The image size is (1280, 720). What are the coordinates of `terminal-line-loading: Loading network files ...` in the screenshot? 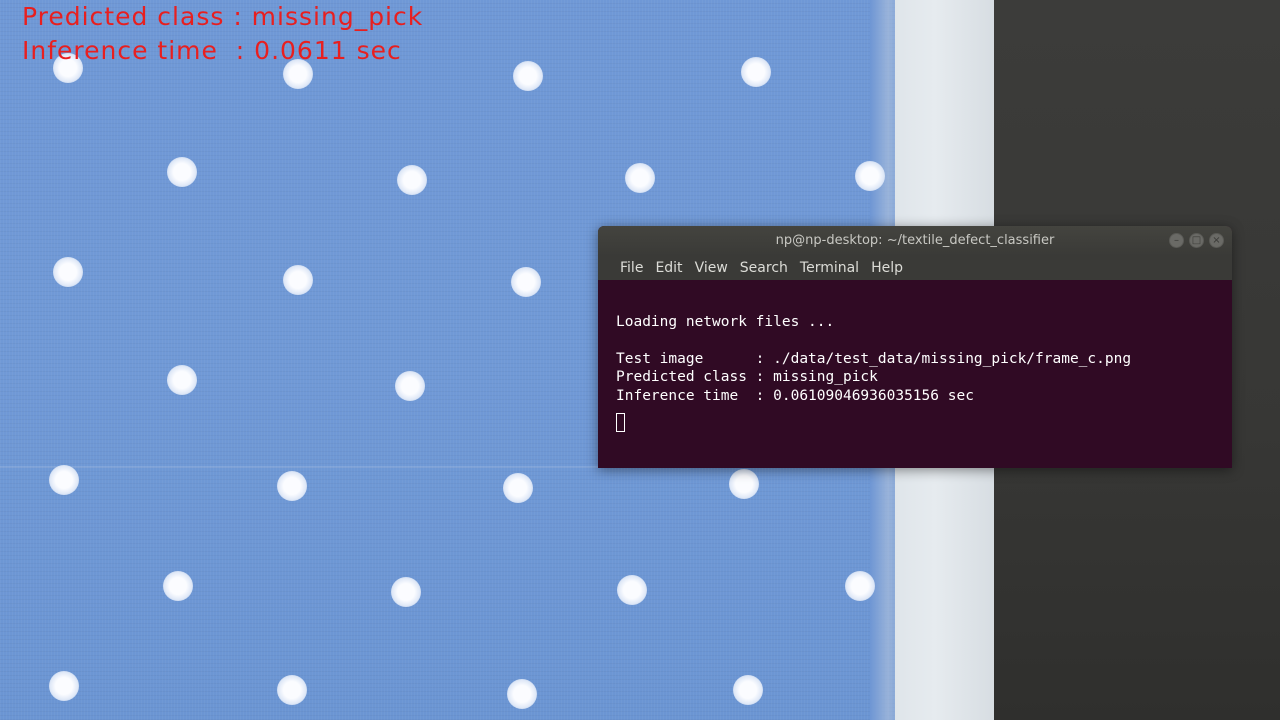 It's located at (725, 321).